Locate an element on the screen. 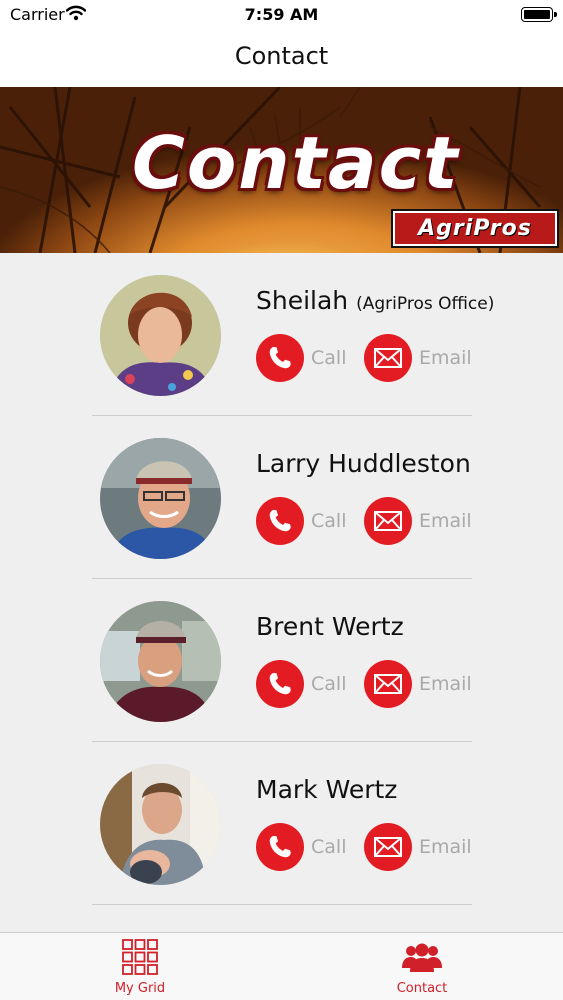  contact-name: Mark Wertz is located at coordinates (326, 789).